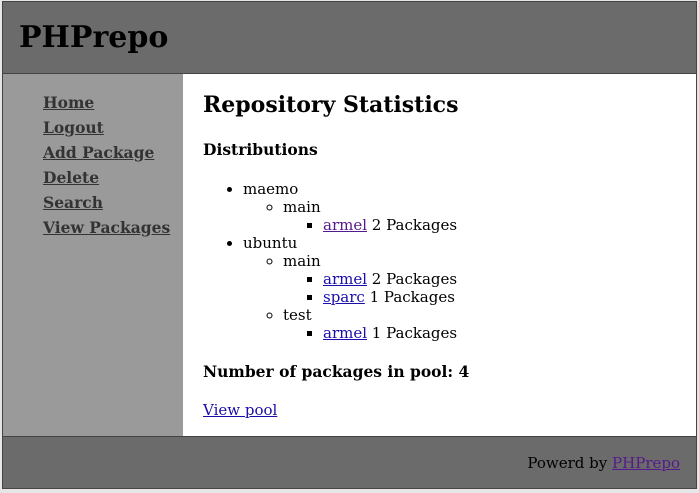  I want to click on sidebar-item-view-packages: View Packages, so click(106, 229).